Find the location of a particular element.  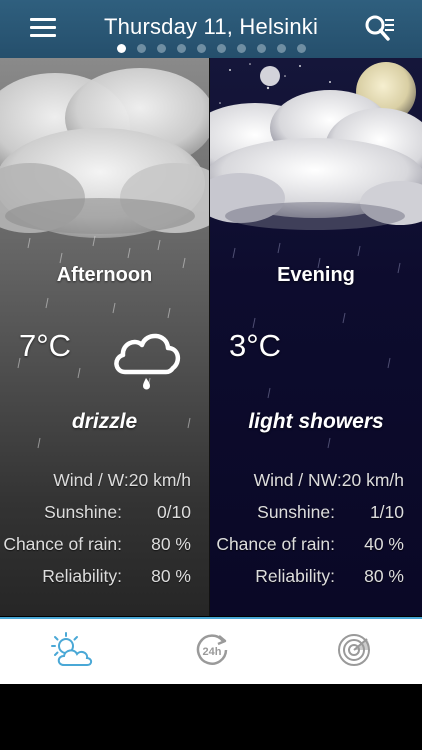

sunshine-value: 1/10 is located at coordinates (386, 512).